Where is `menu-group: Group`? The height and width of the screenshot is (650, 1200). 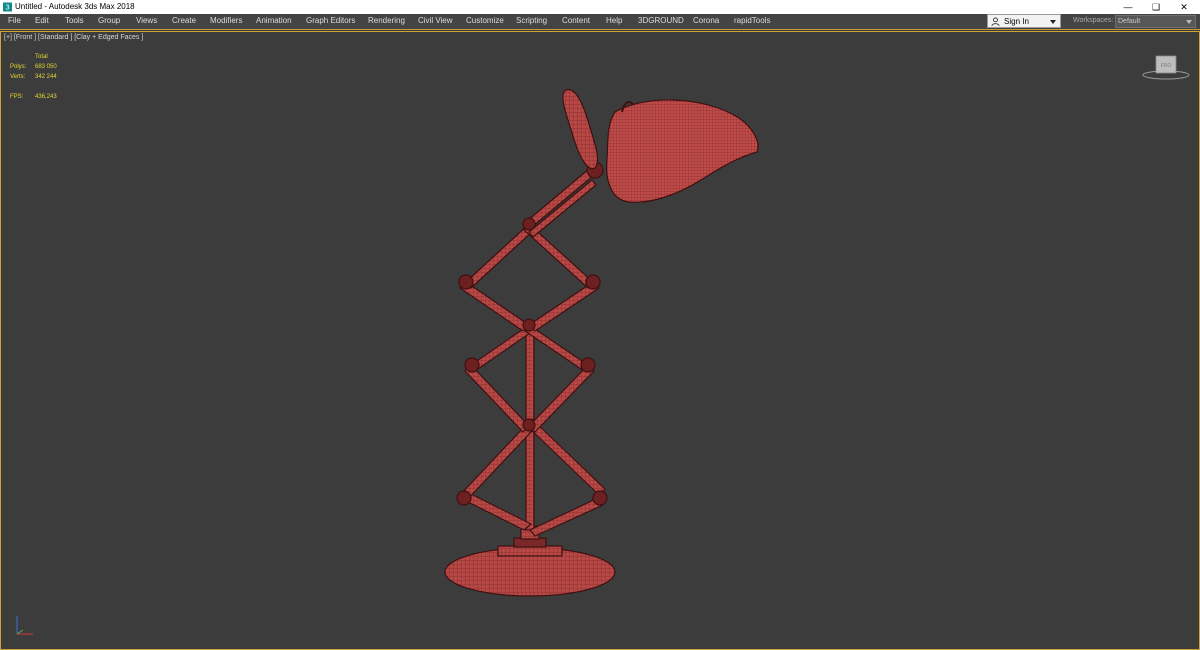
menu-group: Group is located at coordinates (109, 20).